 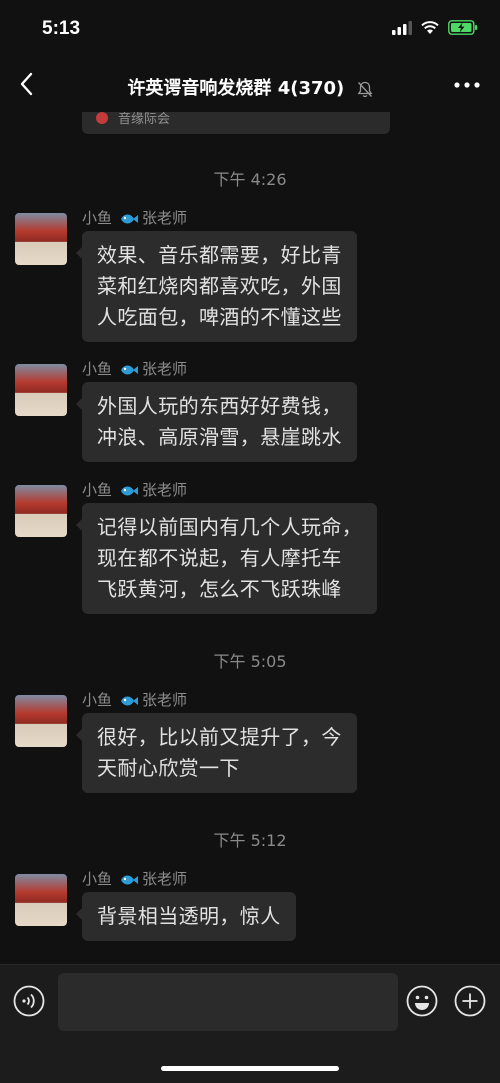 What do you see at coordinates (250, 840) in the screenshot?
I see `time-separator: 下午 5:12` at bounding box center [250, 840].